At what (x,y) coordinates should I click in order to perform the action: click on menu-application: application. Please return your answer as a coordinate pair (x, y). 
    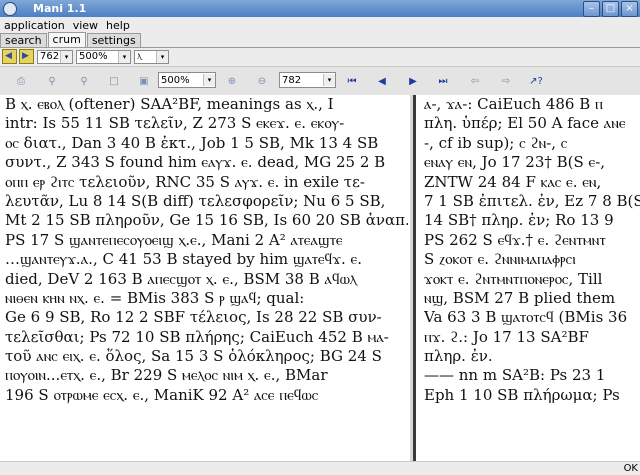
    Looking at the image, I should click on (34, 25).